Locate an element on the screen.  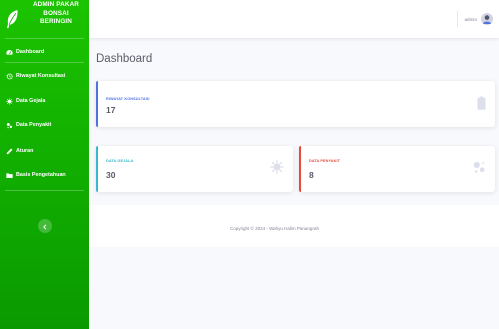
sidebar-item-label: Riwayat Konsultasi is located at coordinates (41, 76).